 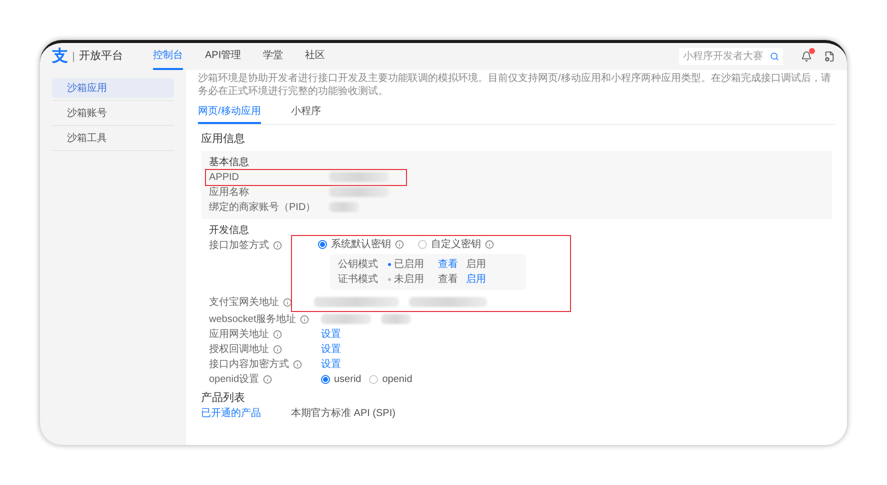 I want to click on product-tab: 已开通的产品, so click(x=231, y=413).